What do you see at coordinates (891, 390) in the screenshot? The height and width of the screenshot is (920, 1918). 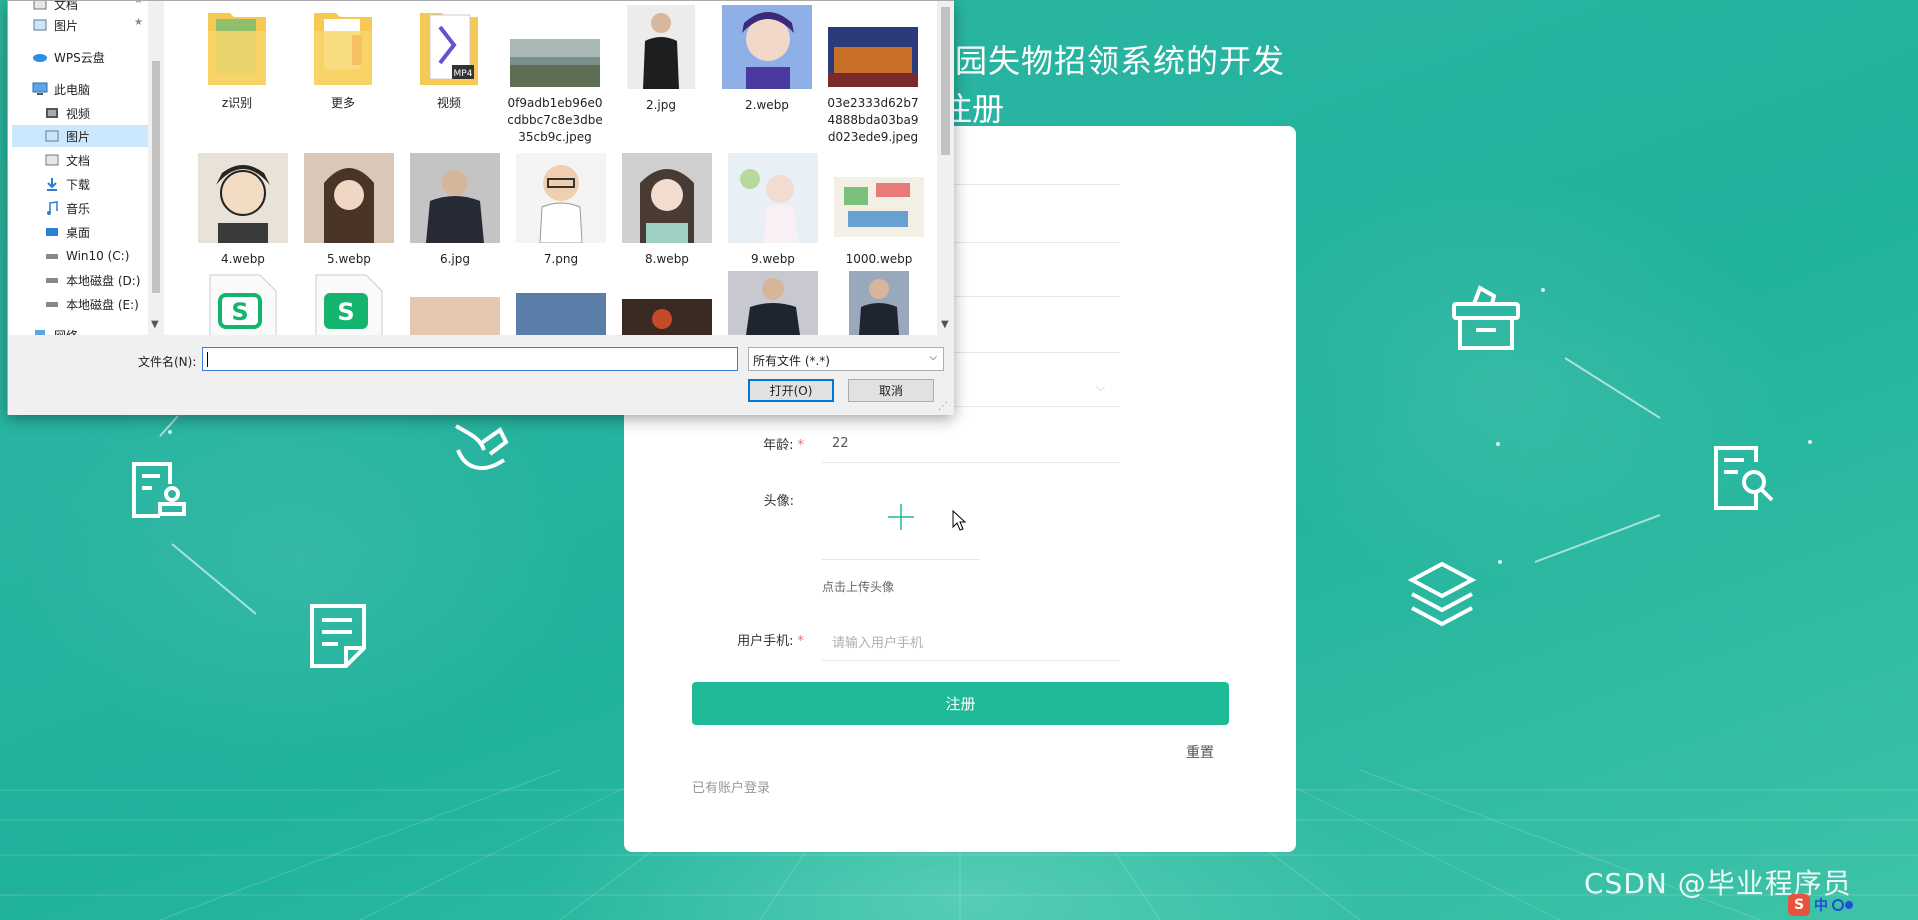 I see `cancel-button: 取消` at bounding box center [891, 390].